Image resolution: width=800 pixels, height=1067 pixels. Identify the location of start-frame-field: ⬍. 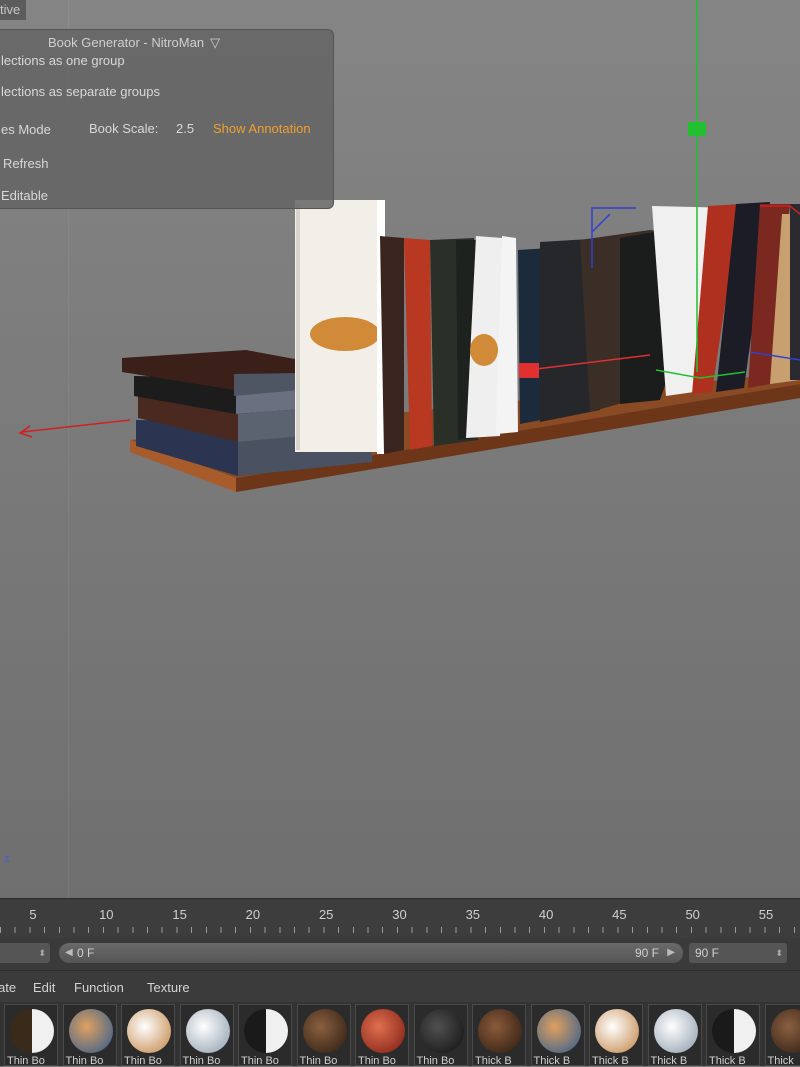
(25, 953).